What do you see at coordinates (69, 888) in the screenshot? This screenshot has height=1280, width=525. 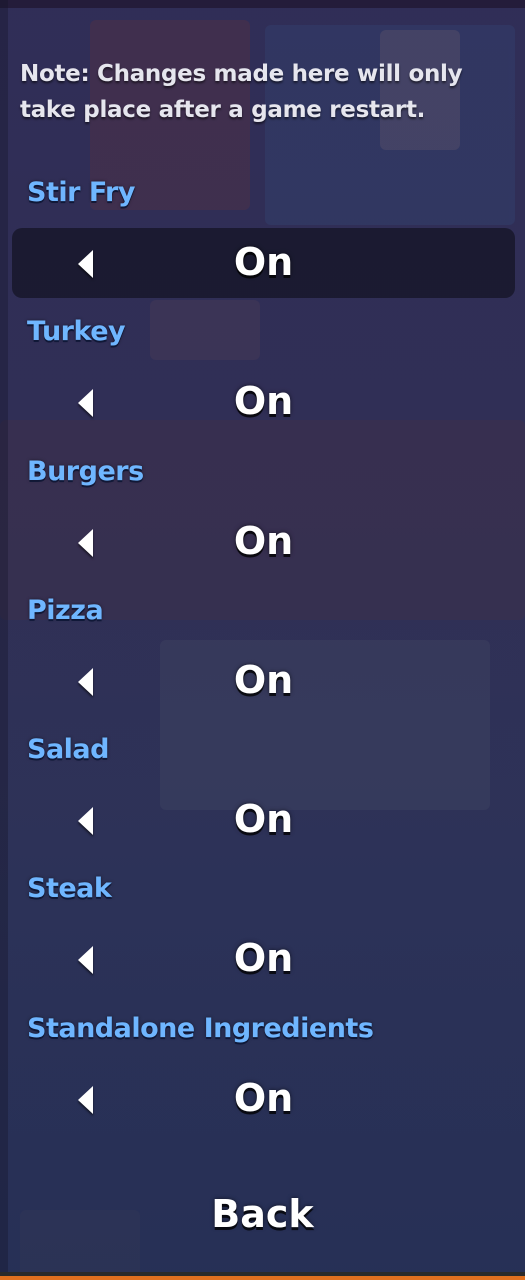 I see `option-label: Steak` at bounding box center [69, 888].